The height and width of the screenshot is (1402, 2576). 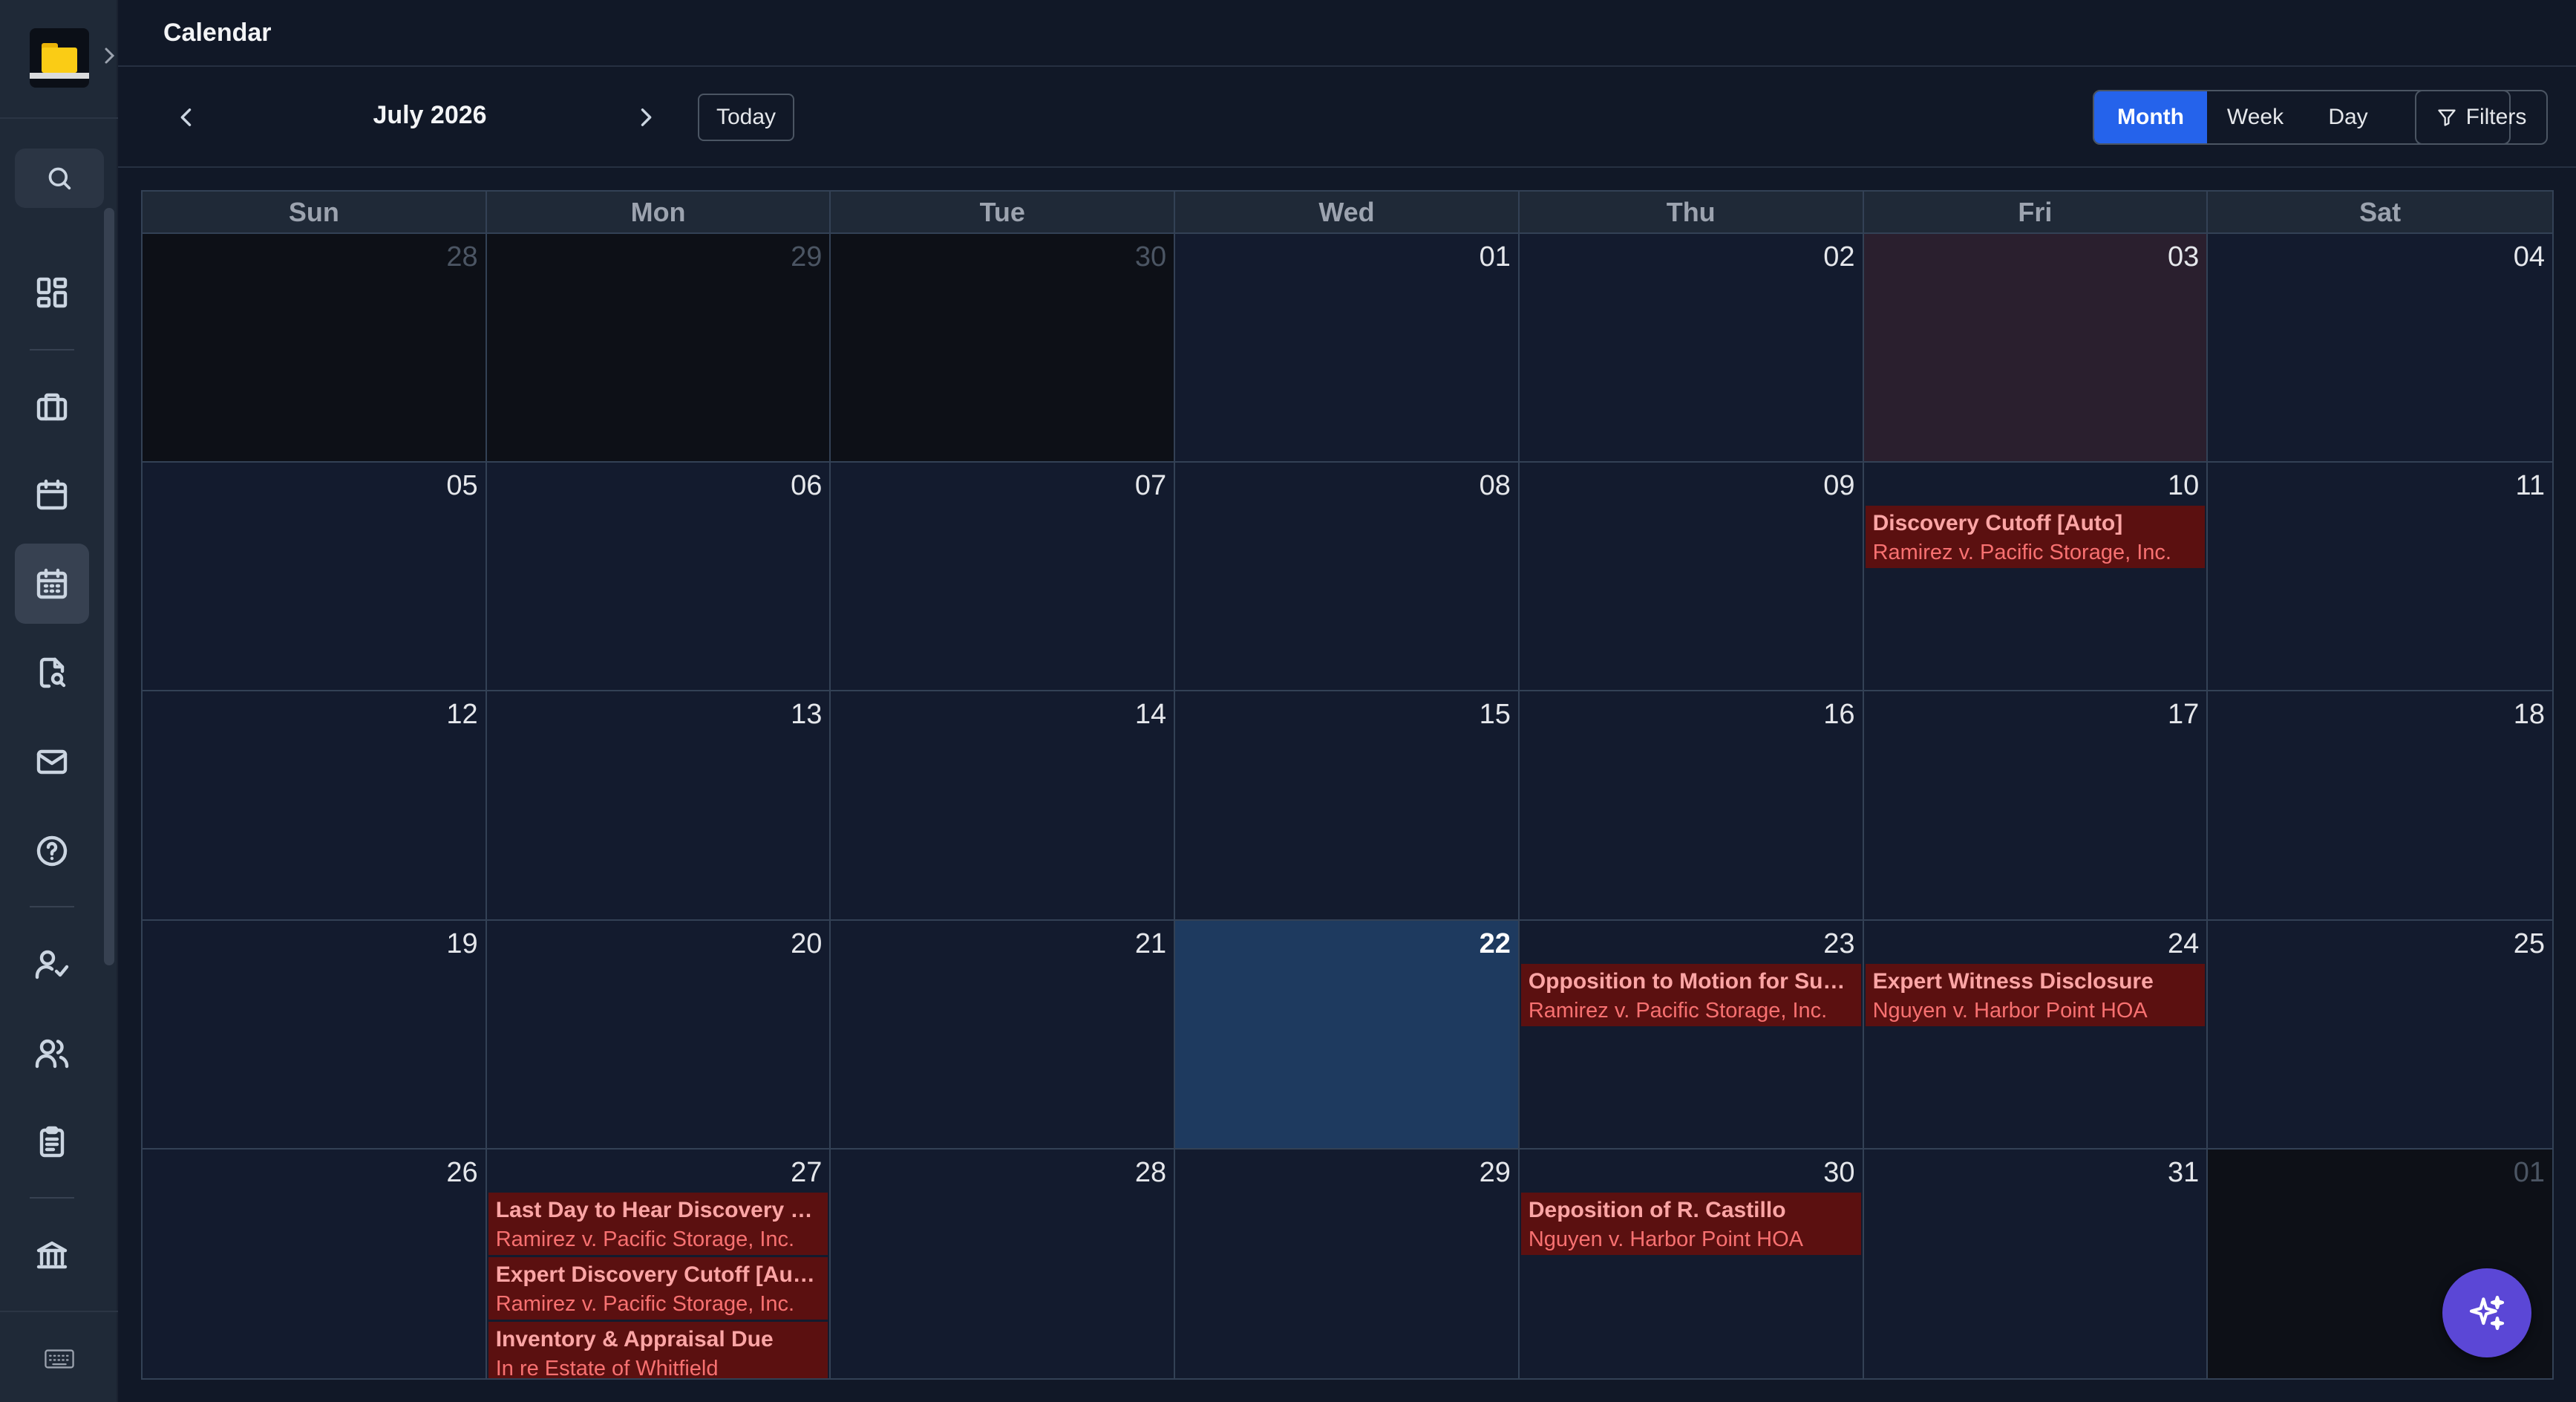 I want to click on sidebar-item-calendar, so click(x=52, y=494).